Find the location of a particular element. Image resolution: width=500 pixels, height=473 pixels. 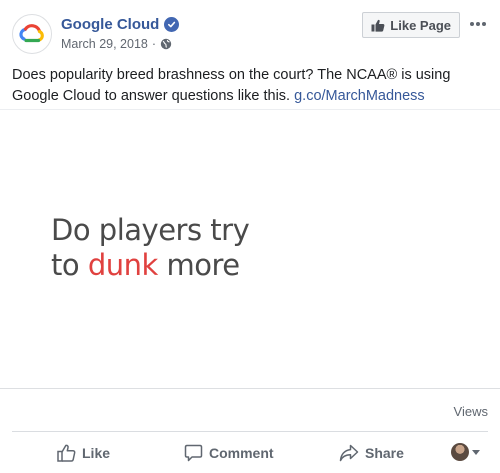

like-page-label: Like Page is located at coordinates (420, 25).